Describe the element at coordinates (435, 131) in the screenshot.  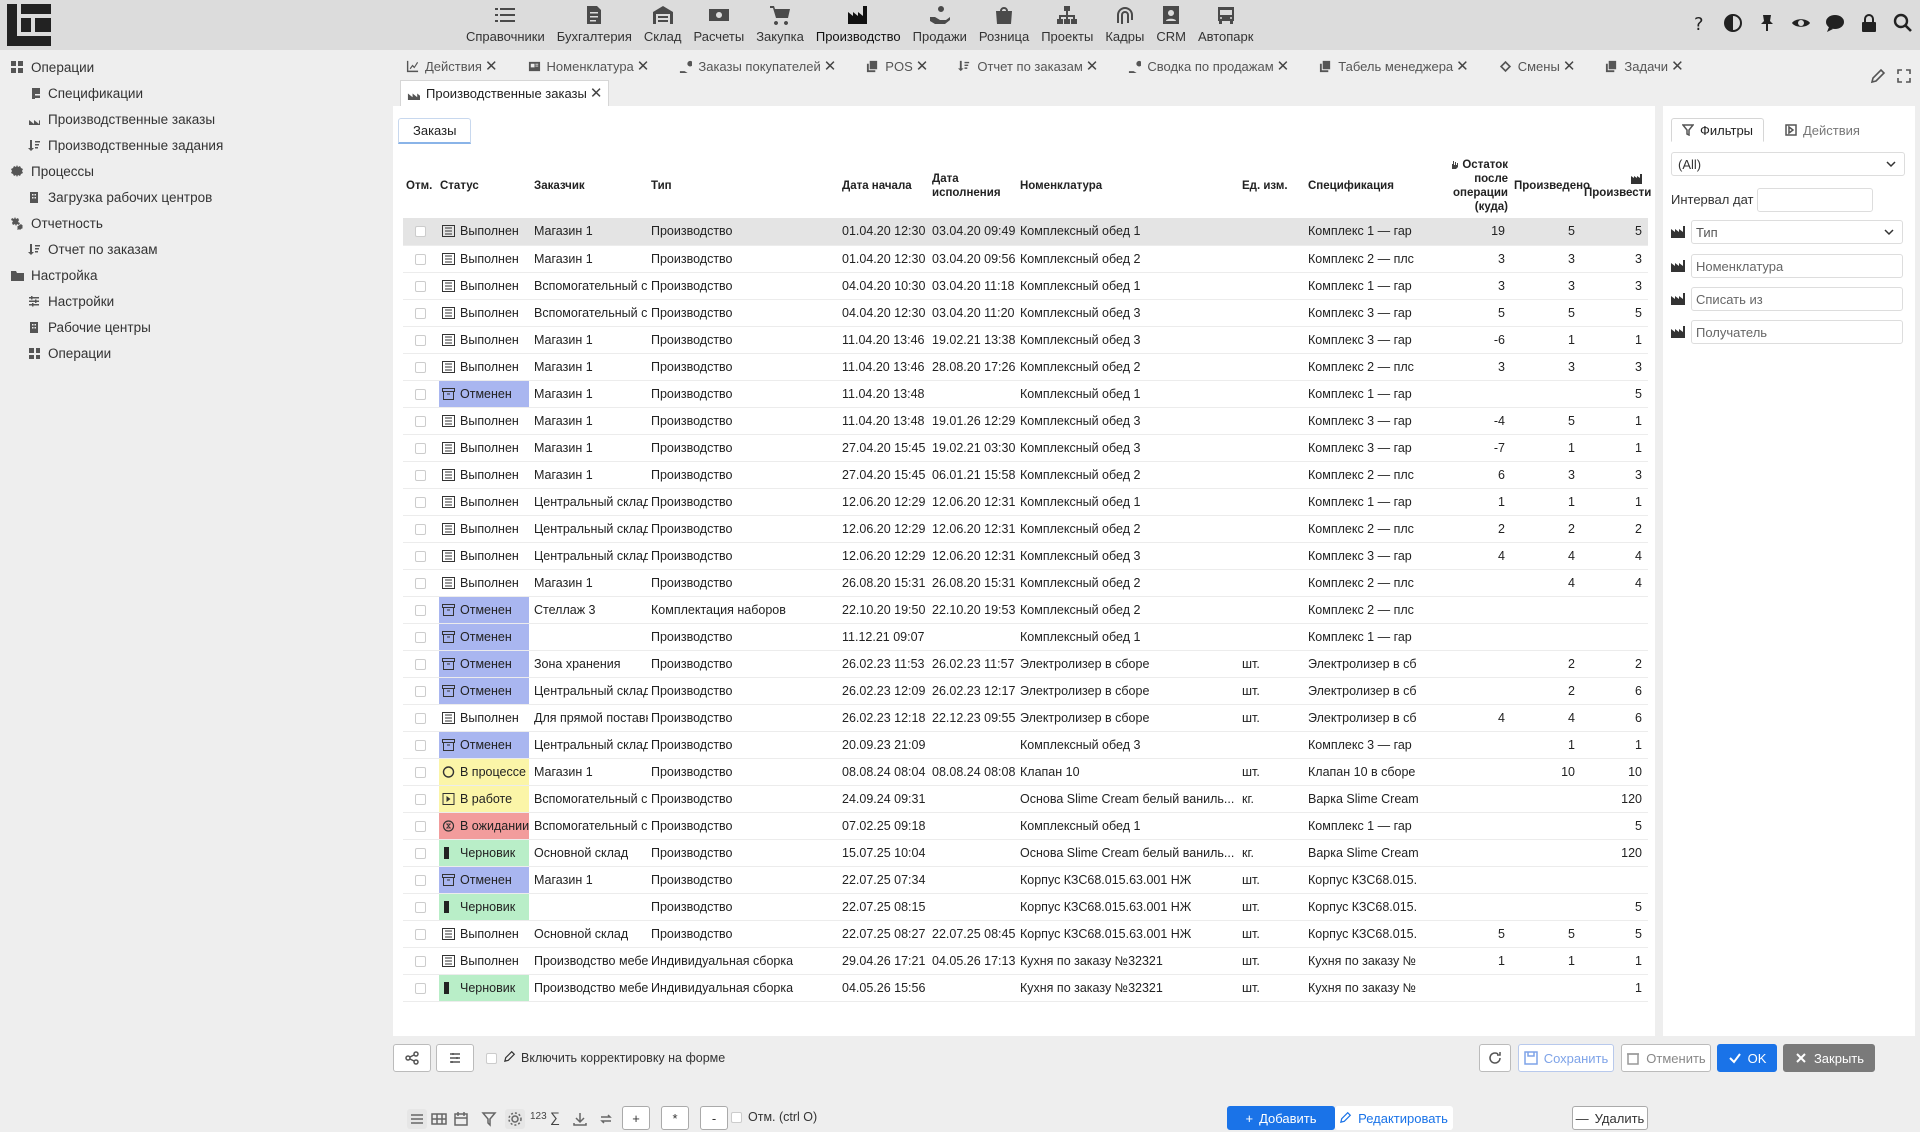
I see `subtab-orders: Заказы` at that location.